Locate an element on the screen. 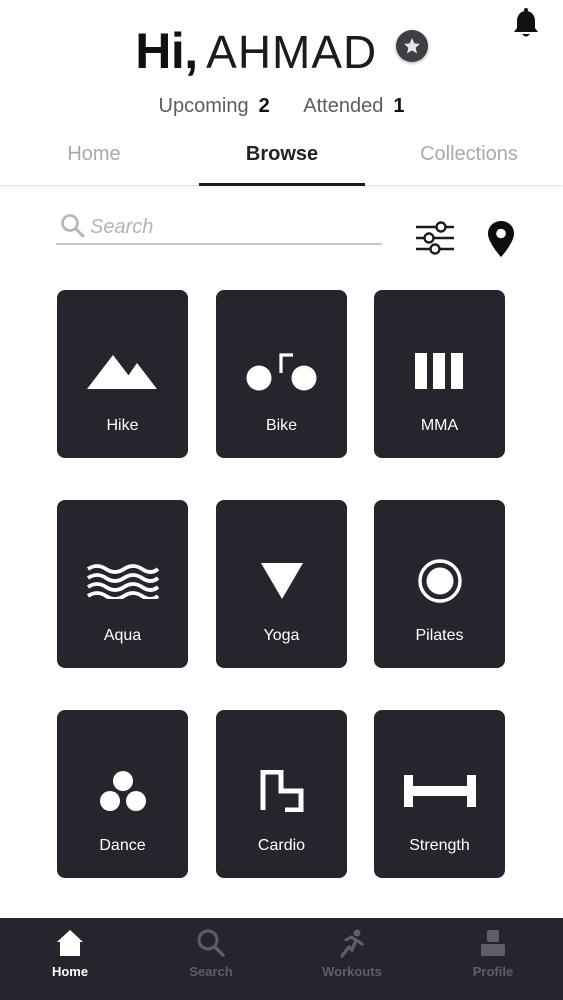  tab-bar: Home Browse Collections is located at coordinates (281, 163).